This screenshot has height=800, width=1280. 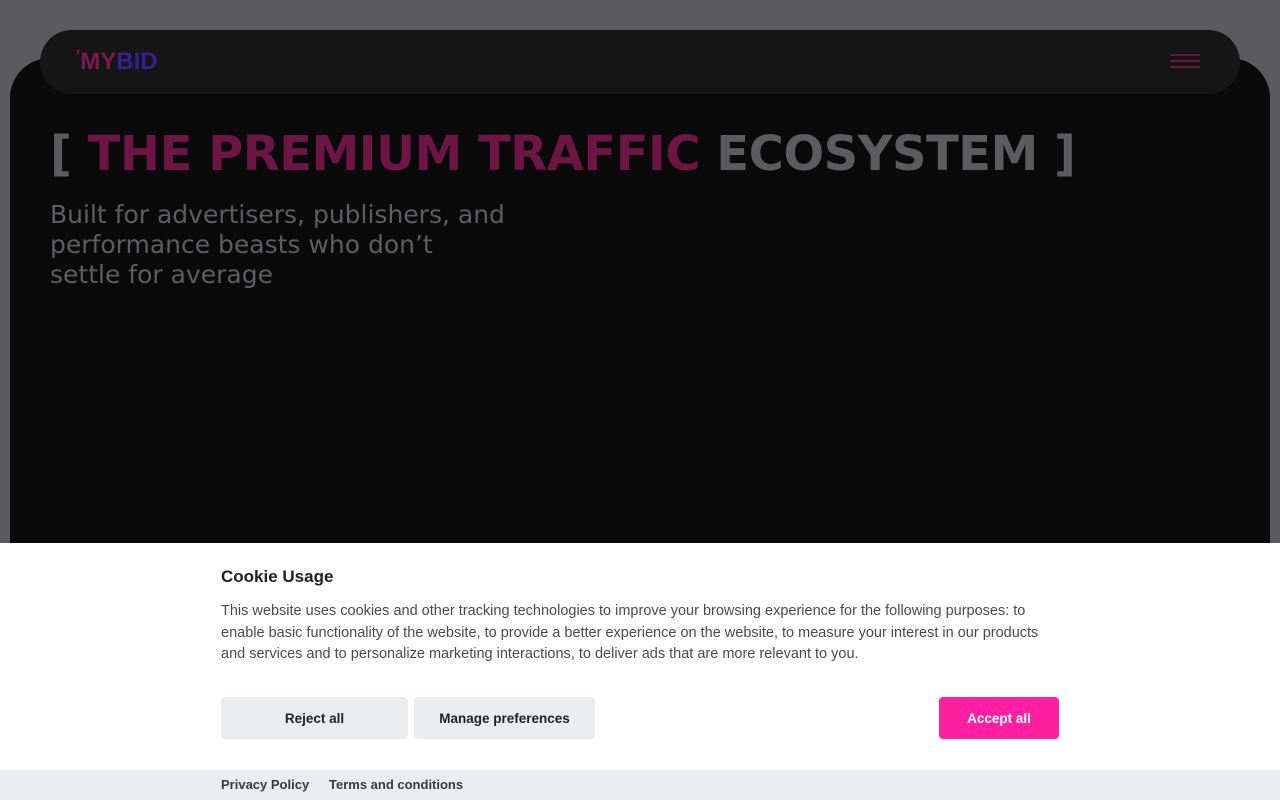 I want to click on mybid-logo: ' MY BID, so click(x=115, y=60).